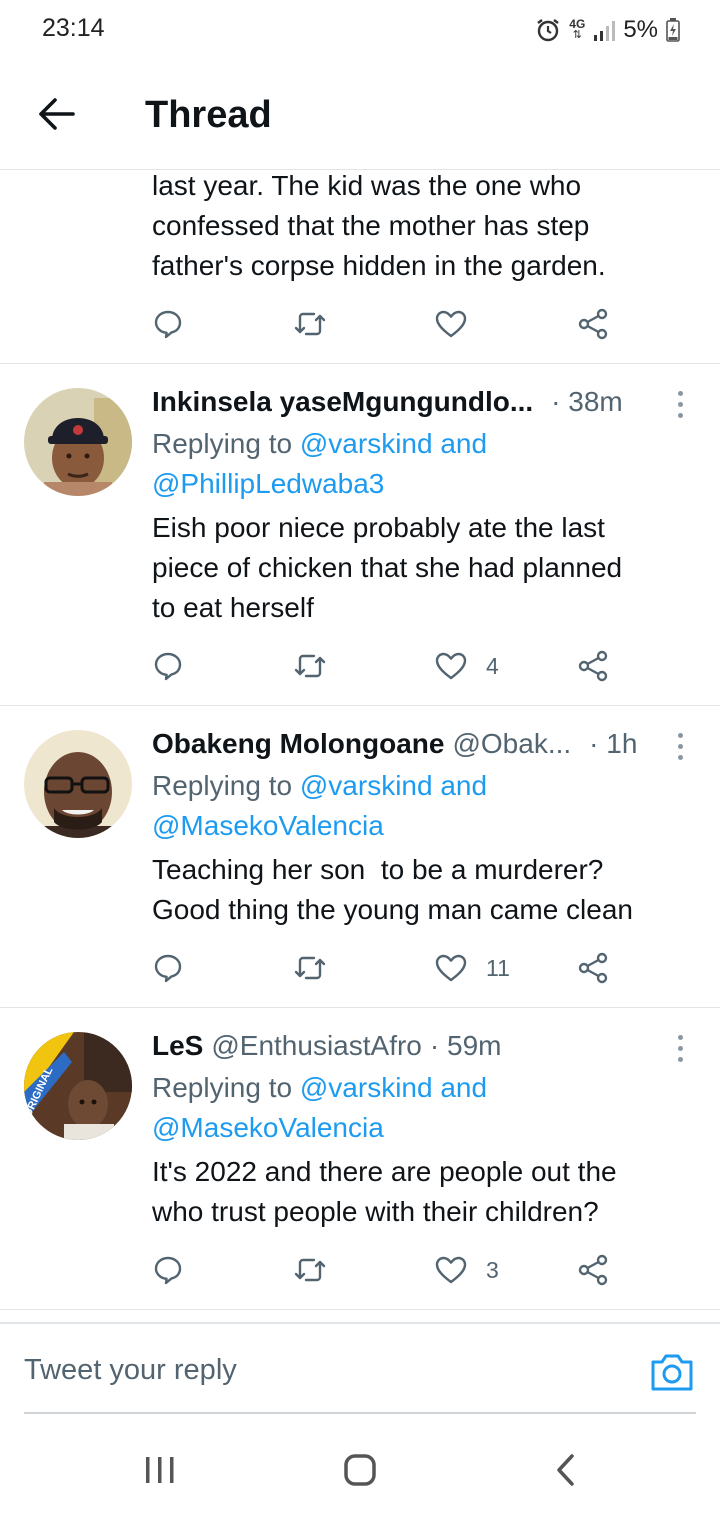 This screenshot has width=720, height=1520. I want to click on divider, so click(360, 1309).